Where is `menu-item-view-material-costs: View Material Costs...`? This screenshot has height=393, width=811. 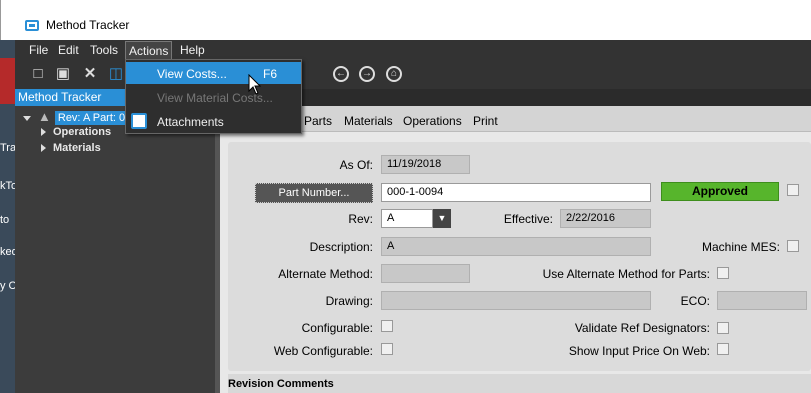
menu-item-view-material-costs: View Material Costs... is located at coordinates (213, 97).